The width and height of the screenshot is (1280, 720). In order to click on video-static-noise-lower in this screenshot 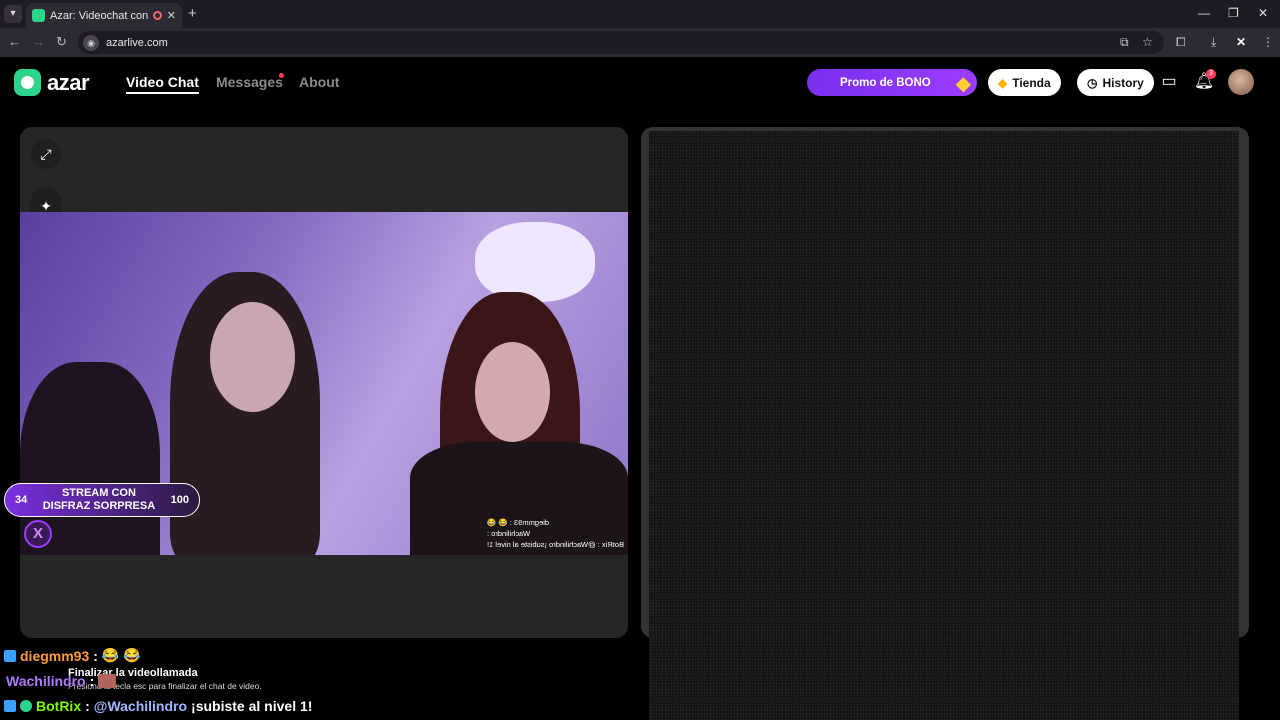, I will do `click(944, 678)`.